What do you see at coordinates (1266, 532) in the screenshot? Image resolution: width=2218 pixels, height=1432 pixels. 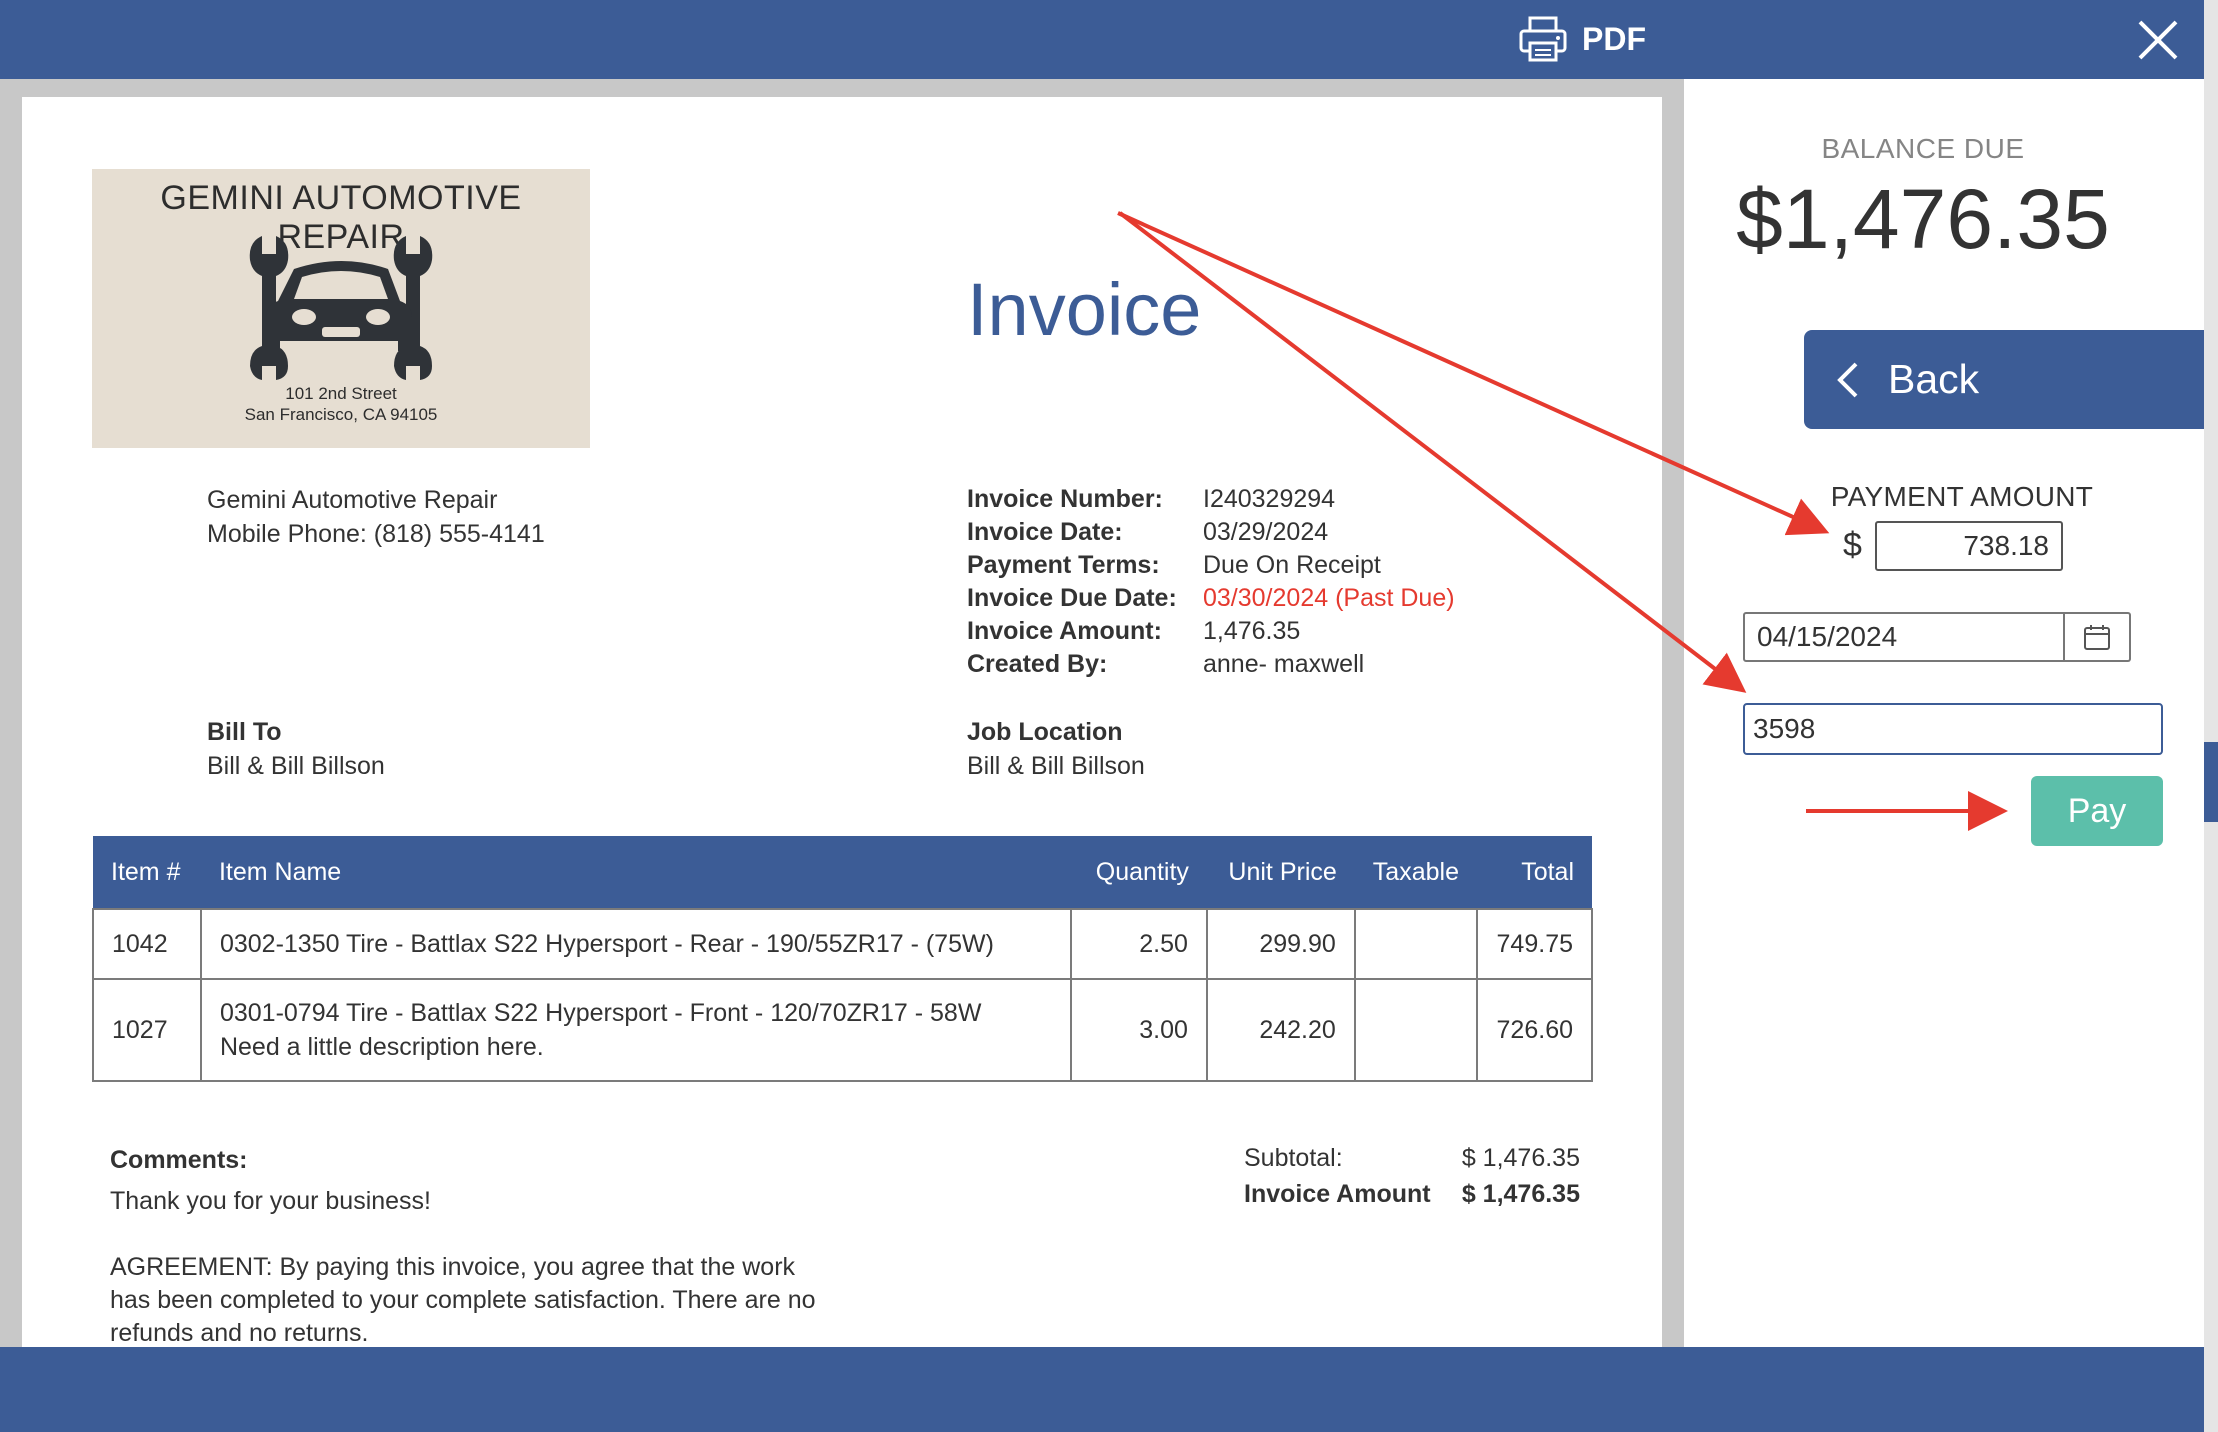 I see `invoice-date: 03/29/2024` at bounding box center [1266, 532].